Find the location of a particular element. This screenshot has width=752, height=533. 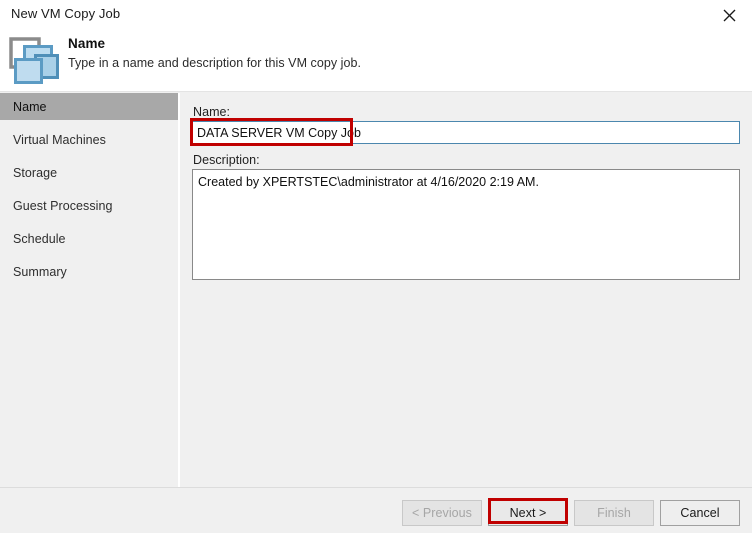

sidebar-item-schedule: Schedule is located at coordinates (89, 238).